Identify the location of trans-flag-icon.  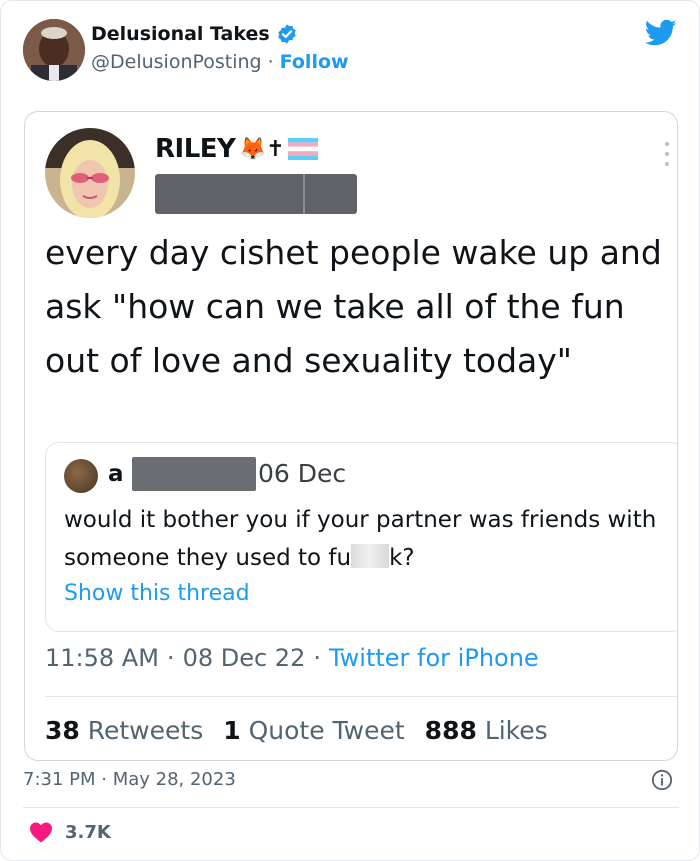
(303, 149).